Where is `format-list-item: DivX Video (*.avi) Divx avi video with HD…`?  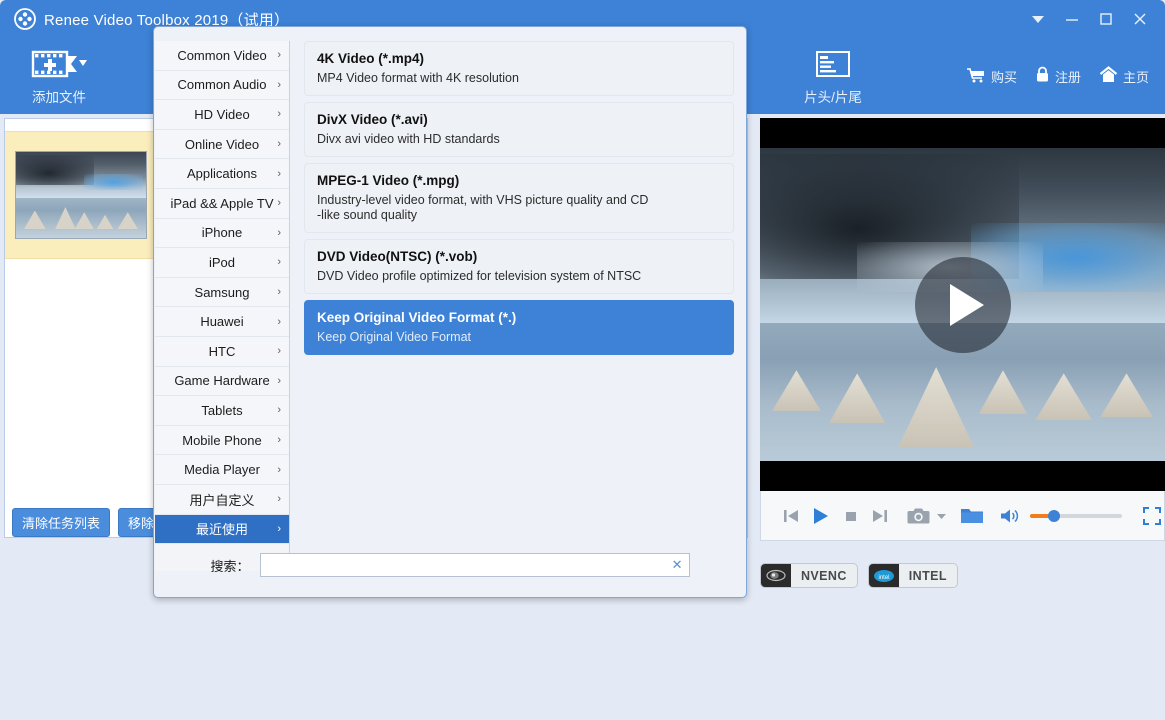
format-list-item: DivX Video (*.avi) Divx avi video with HD… is located at coordinates (519, 129).